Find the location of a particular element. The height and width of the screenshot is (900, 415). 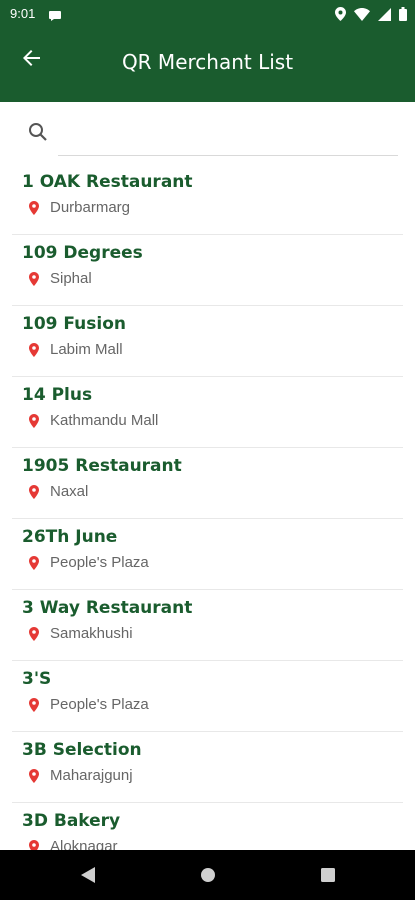

wifi-icon is located at coordinates (362, 15).